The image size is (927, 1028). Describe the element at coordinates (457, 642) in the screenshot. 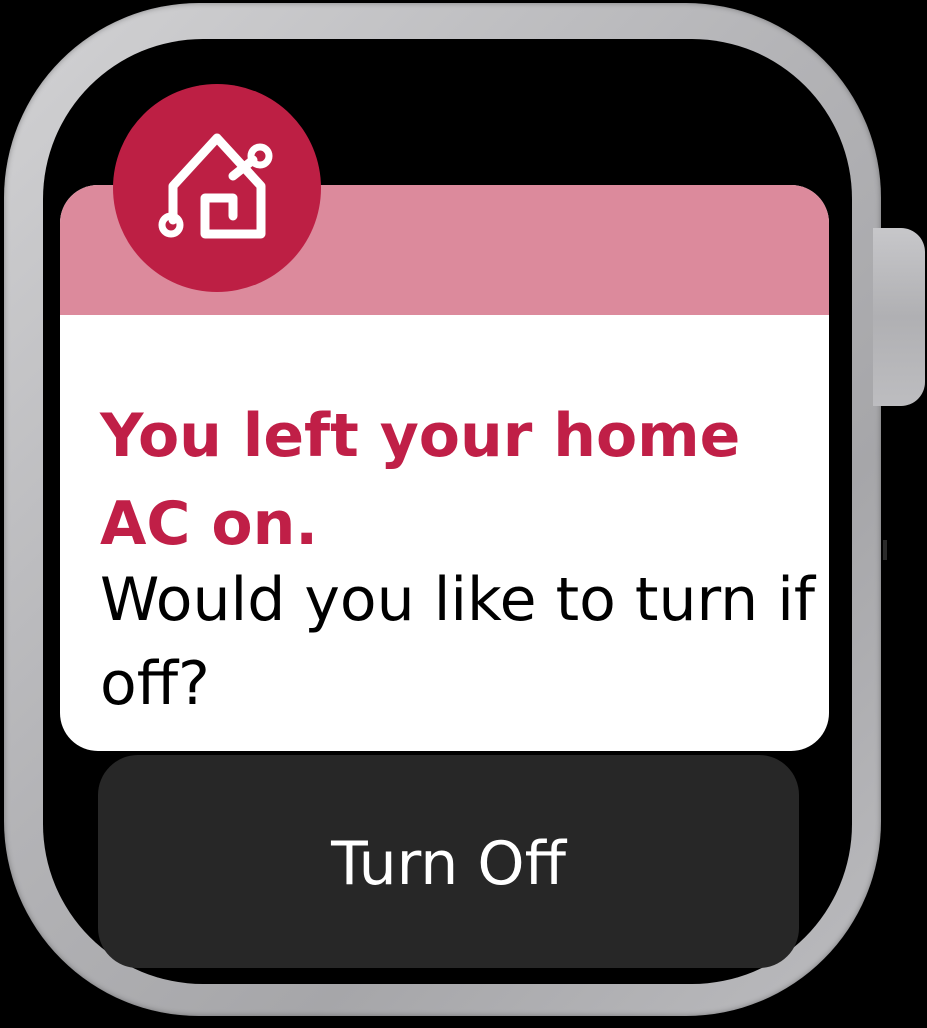

I see `notification-body: Would you like to turn if off?` at that location.